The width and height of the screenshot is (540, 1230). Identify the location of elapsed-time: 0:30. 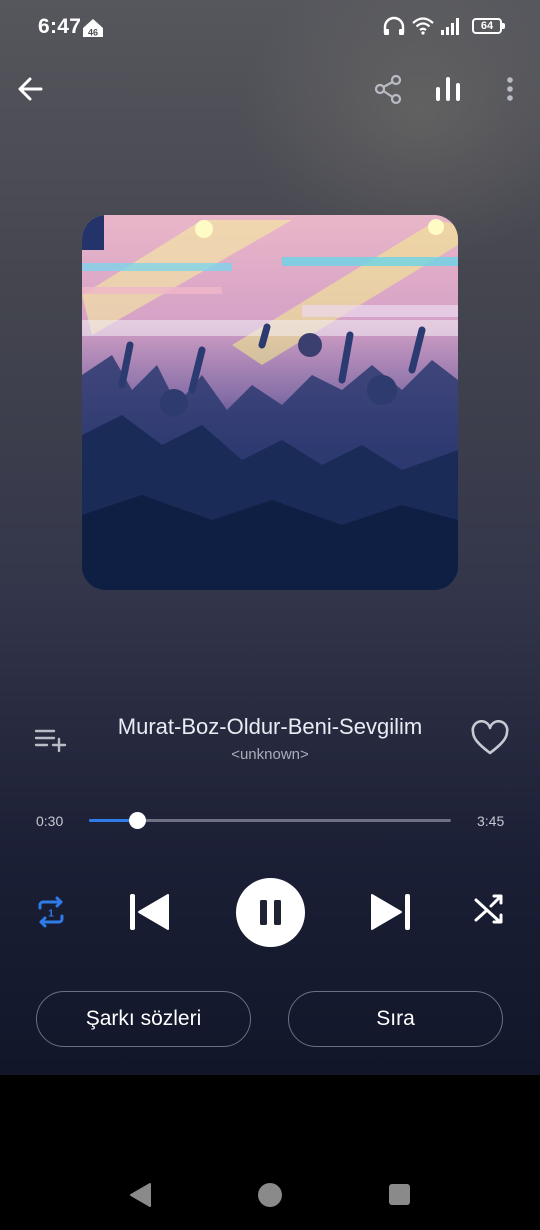
(50, 821).